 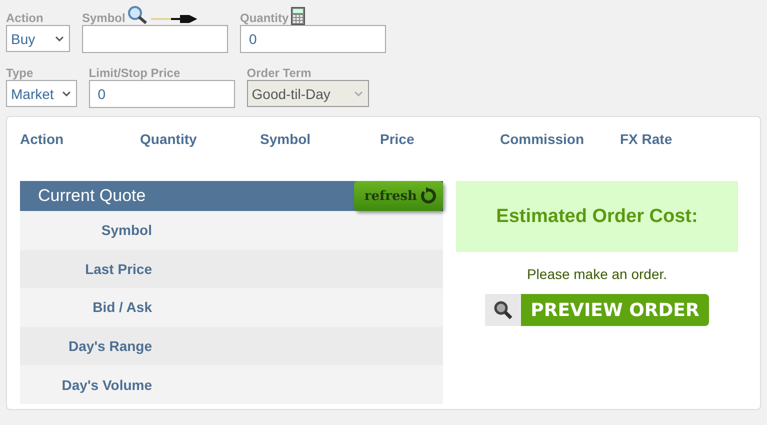 What do you see at coordinates (155, 39) in the screenshot?
I see `input-field` at bounding box center [155, 39].